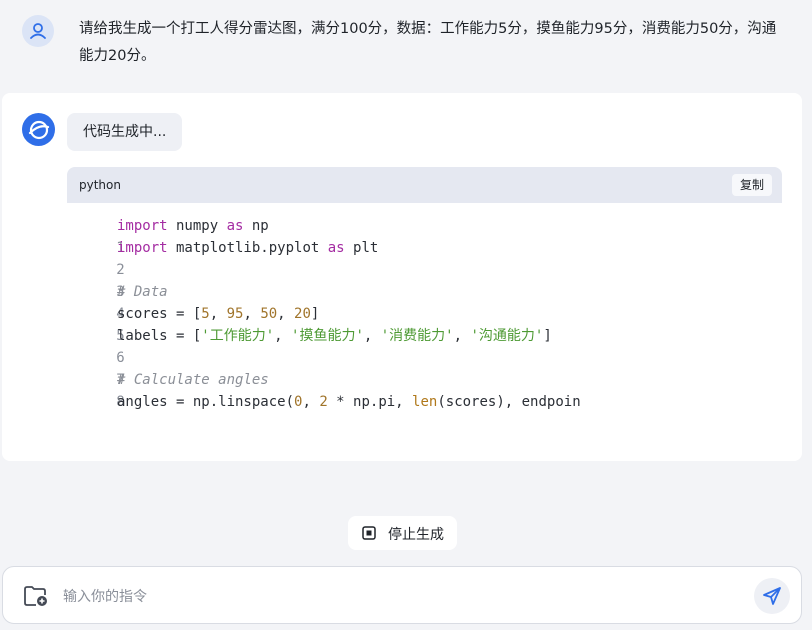  I want to click on code-text: import matplotlib.pyplot as plt, so click(248, 248).